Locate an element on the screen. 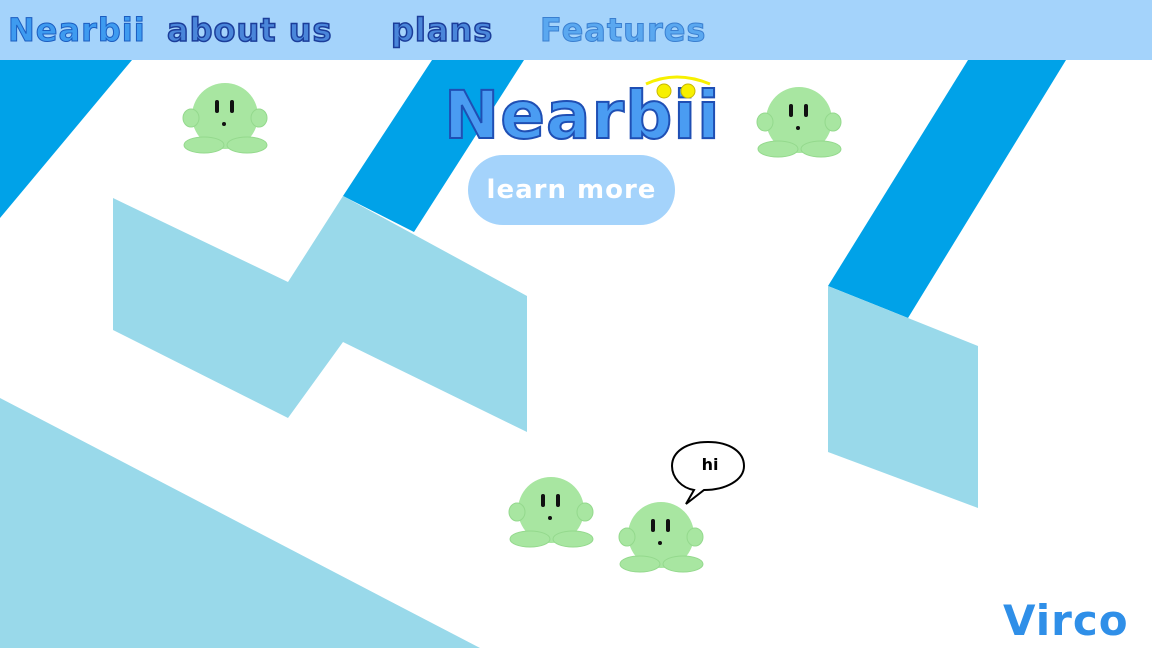  smile-arc-icon is located at coordinates (678, 87).